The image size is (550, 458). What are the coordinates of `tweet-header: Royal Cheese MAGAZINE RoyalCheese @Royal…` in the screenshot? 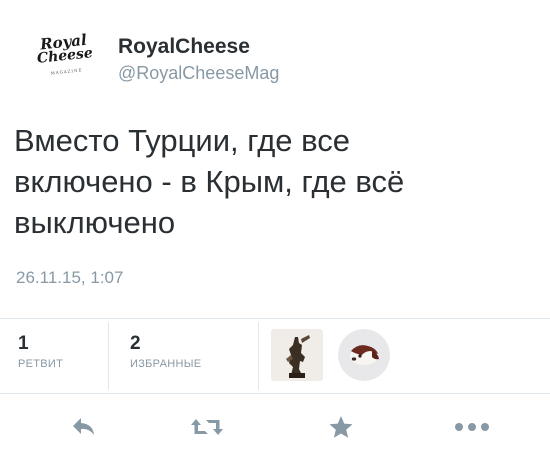 It's located at (154, 57).